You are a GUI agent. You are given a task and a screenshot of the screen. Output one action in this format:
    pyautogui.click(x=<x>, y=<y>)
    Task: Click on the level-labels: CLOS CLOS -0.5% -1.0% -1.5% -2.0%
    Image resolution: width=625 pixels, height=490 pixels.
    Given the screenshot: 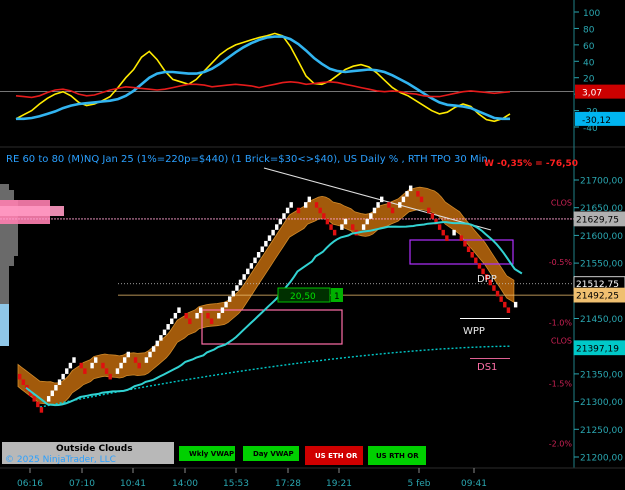 What is the action you would take?
    pyautogui.click(x=561, y=324)
    